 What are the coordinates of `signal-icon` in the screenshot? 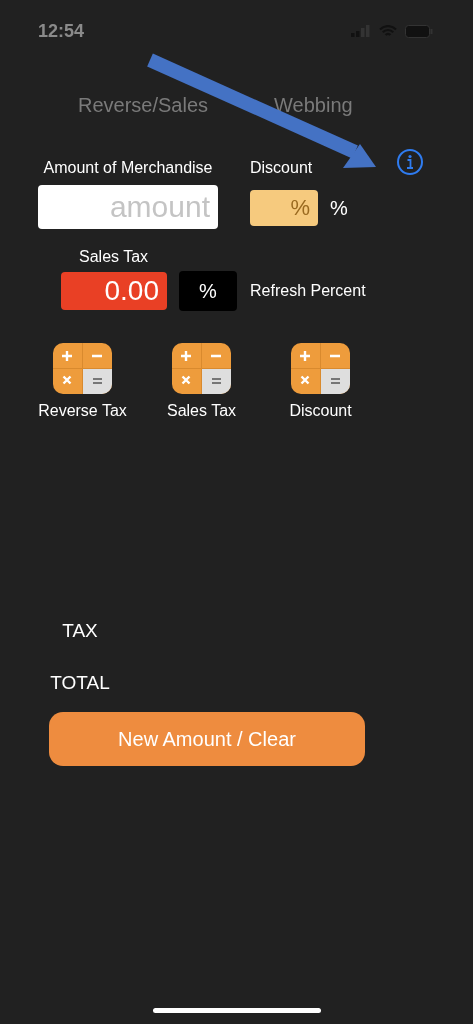 It's located at (361, 31).